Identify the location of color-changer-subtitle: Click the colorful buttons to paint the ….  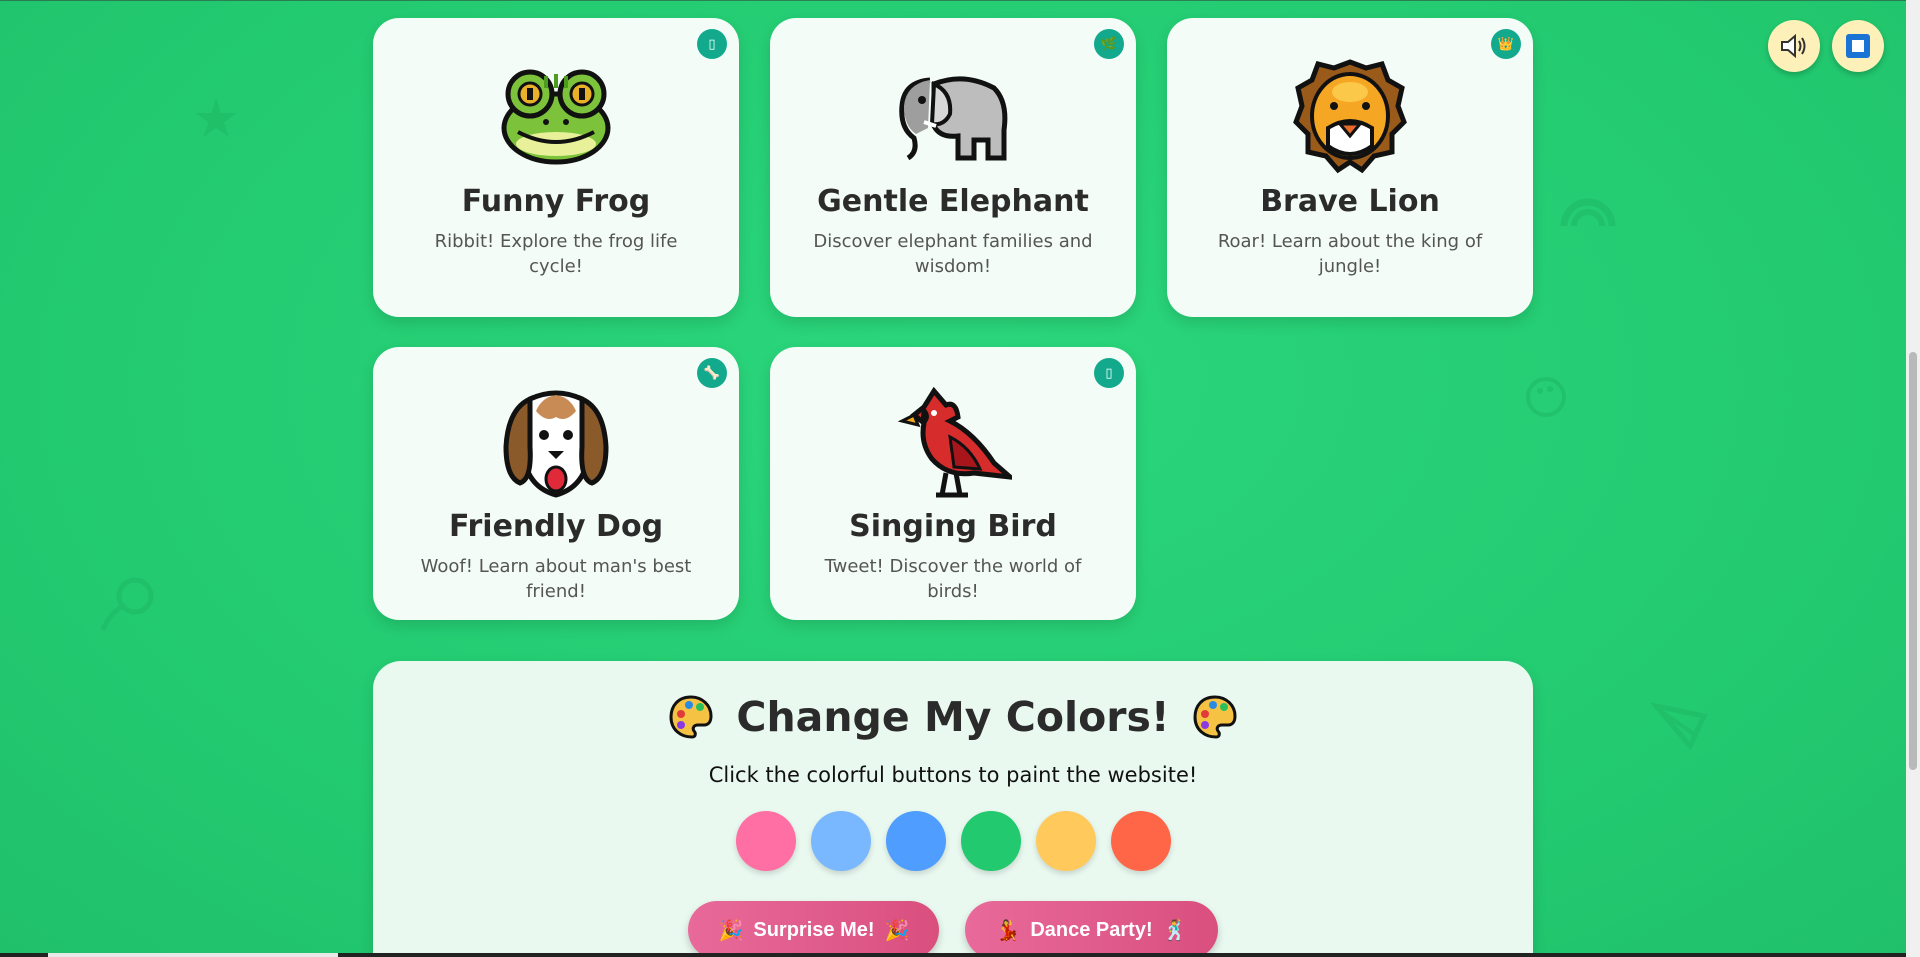
(953, 775).